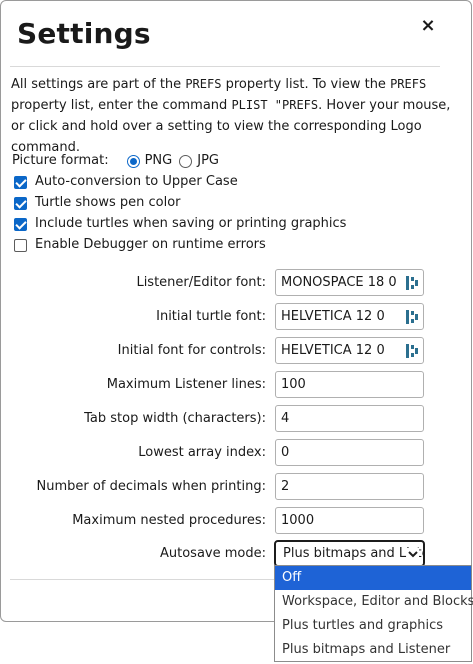  I want to click on chevron-down-icon, so click(413, 554).